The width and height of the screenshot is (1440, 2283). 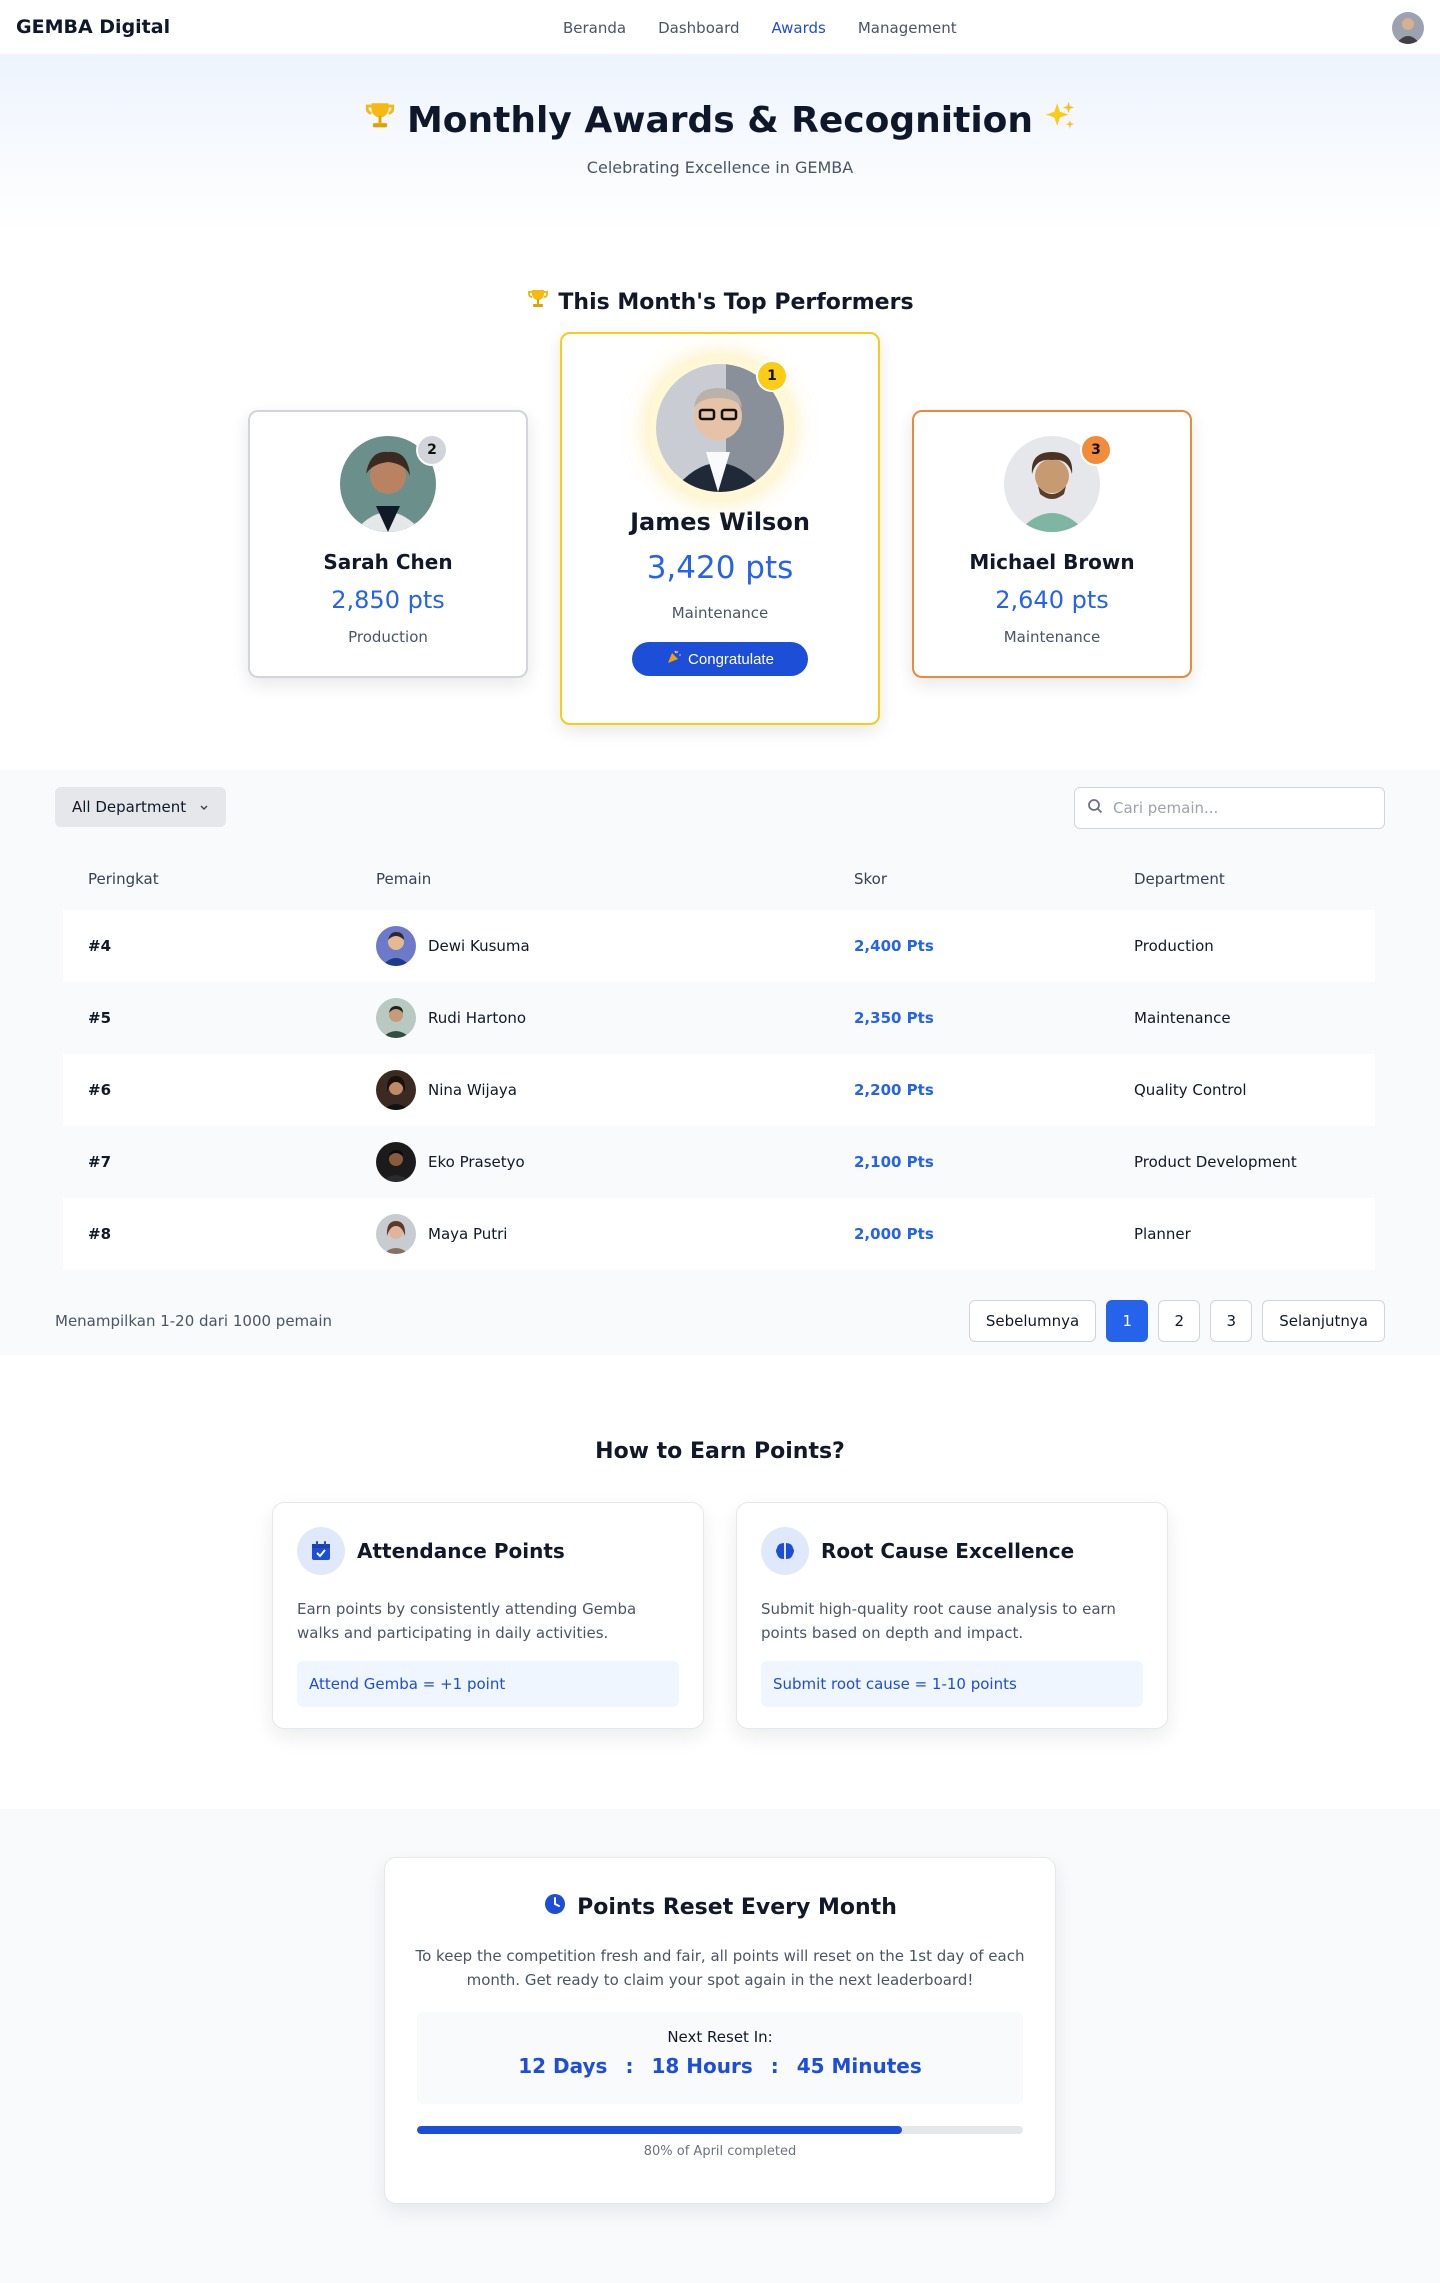 What do you see at coordinates (555, 1907) in the screenshot?
I see `clock-icon` at bounding box center [555, 1907].